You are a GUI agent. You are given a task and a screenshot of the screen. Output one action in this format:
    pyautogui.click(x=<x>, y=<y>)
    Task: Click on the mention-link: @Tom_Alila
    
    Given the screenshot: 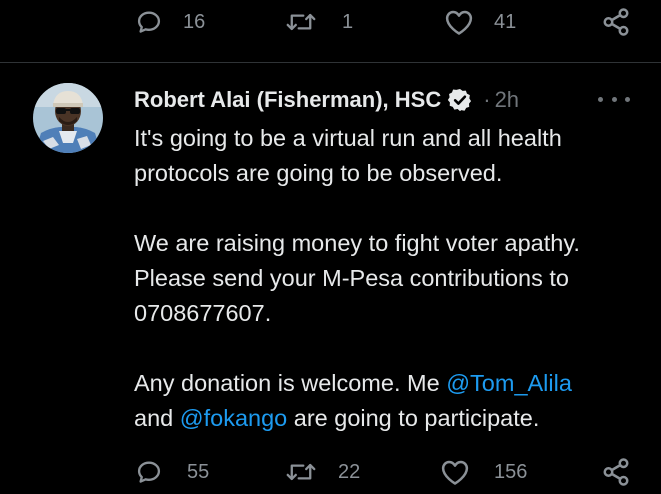 What is the action you would take?
    pyautogui.click(x=509, y=383)
    